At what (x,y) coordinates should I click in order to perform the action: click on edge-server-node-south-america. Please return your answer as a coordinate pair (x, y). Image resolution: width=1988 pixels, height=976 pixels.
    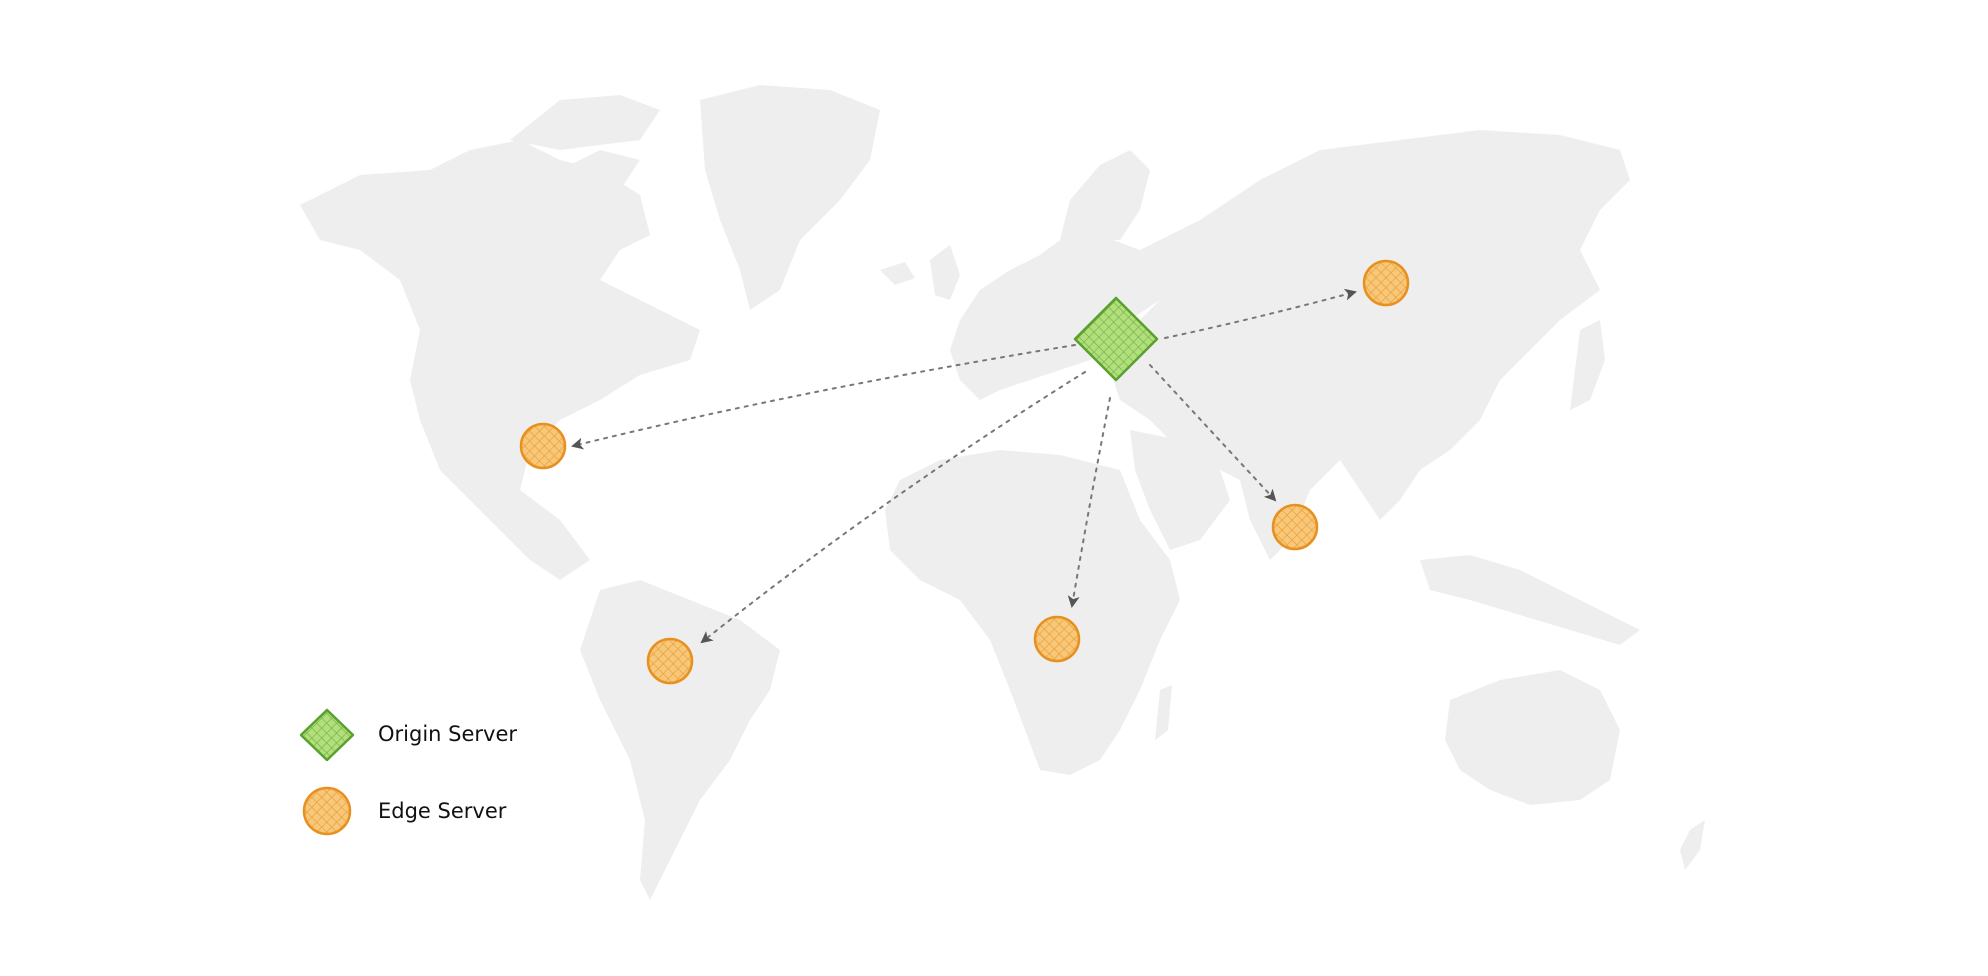
    Looking at the image, I should click on (670, 661).